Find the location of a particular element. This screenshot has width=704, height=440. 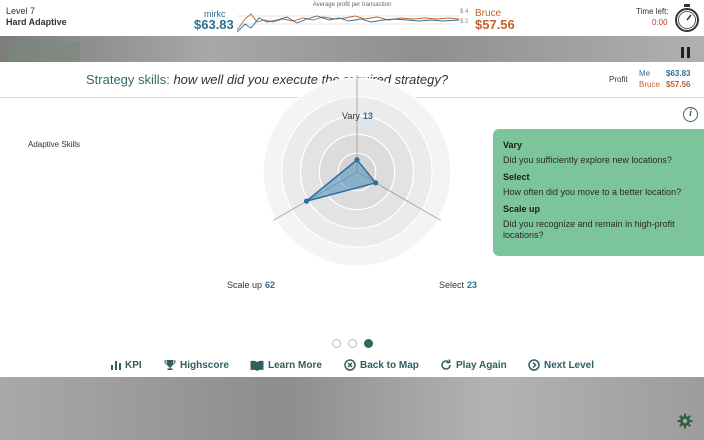

player-profit: $63.83 is located at coordinates (214, 24).